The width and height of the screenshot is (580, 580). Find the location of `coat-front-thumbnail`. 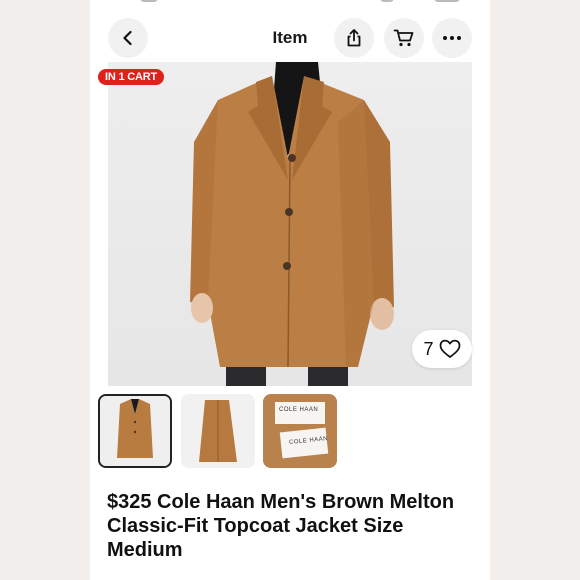

coat-front-thumbnail is located at coordinates (135, 431).